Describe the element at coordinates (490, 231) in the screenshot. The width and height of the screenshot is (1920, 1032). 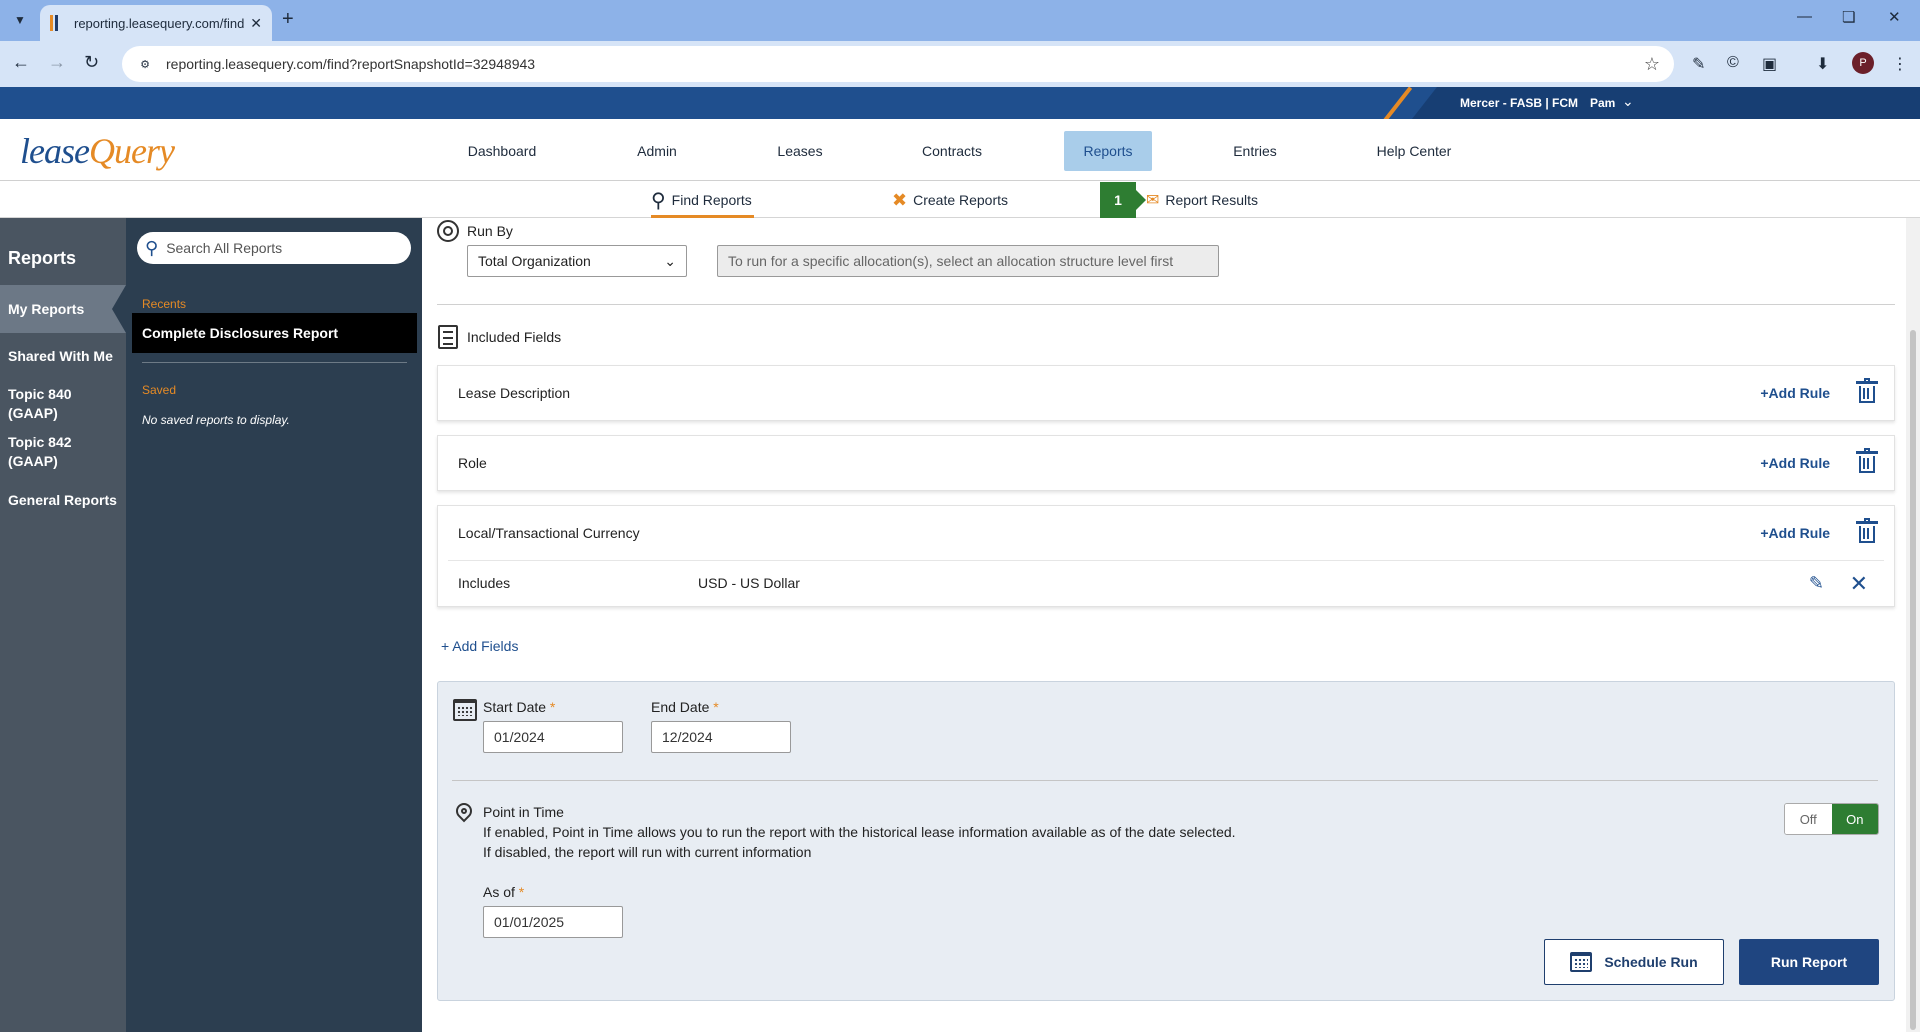
I see `run-by-label: Run By` at that location.